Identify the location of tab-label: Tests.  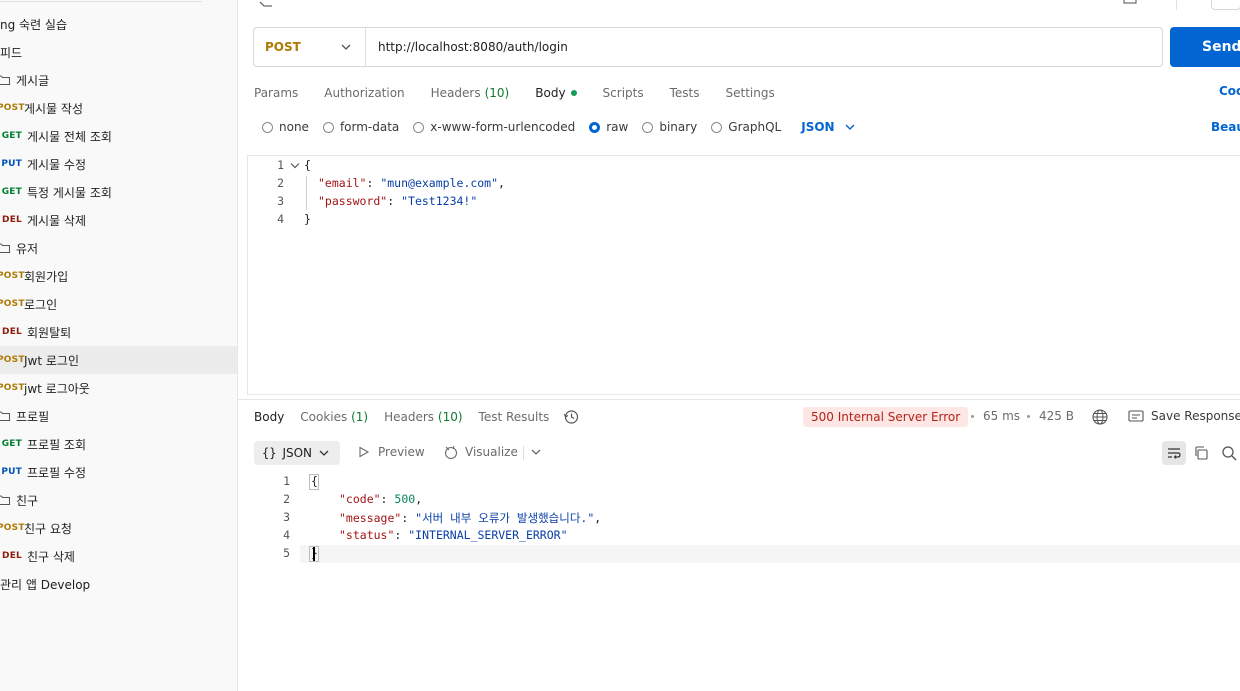
(684, 93).